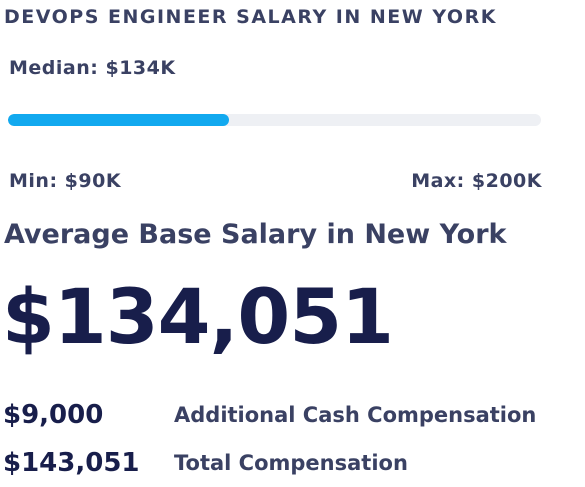 The width and height of the screenshot is (585, 487). Describe the element at coordinates (71, 463) in the screenshot. I see `total-compensation-amount: $143,051` at that location.